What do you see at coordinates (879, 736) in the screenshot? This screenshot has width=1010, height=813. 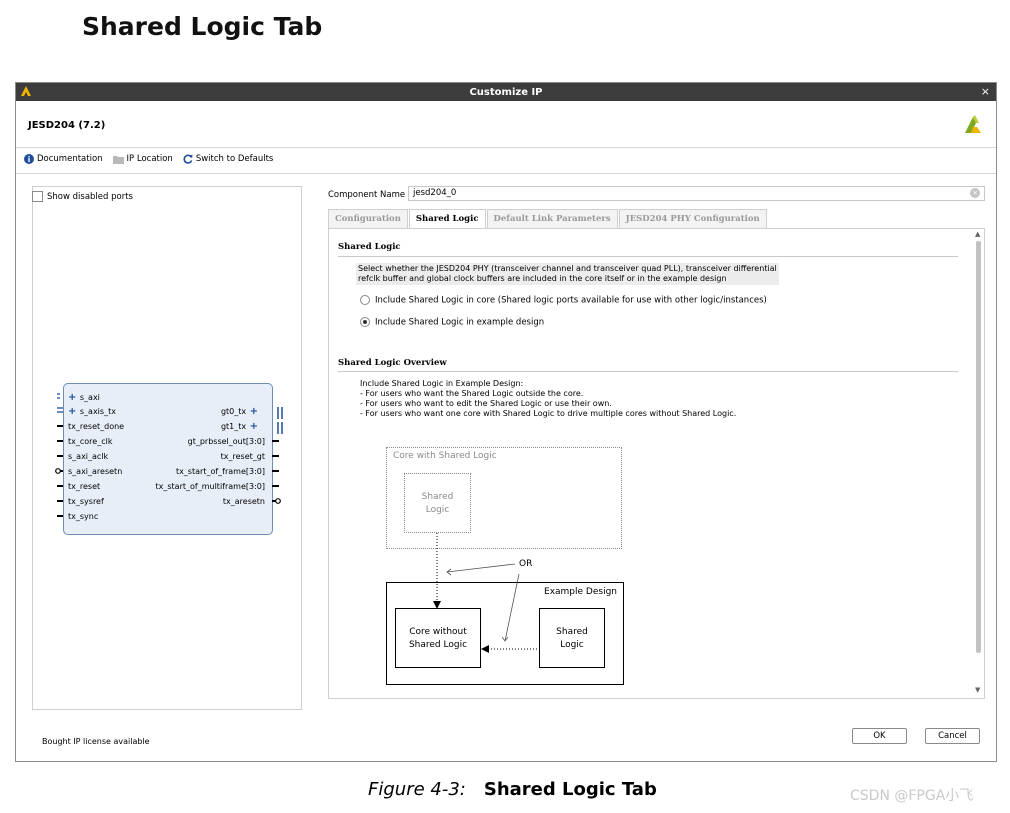 I see `ok-button: OK` at bounding box center [879, 736].